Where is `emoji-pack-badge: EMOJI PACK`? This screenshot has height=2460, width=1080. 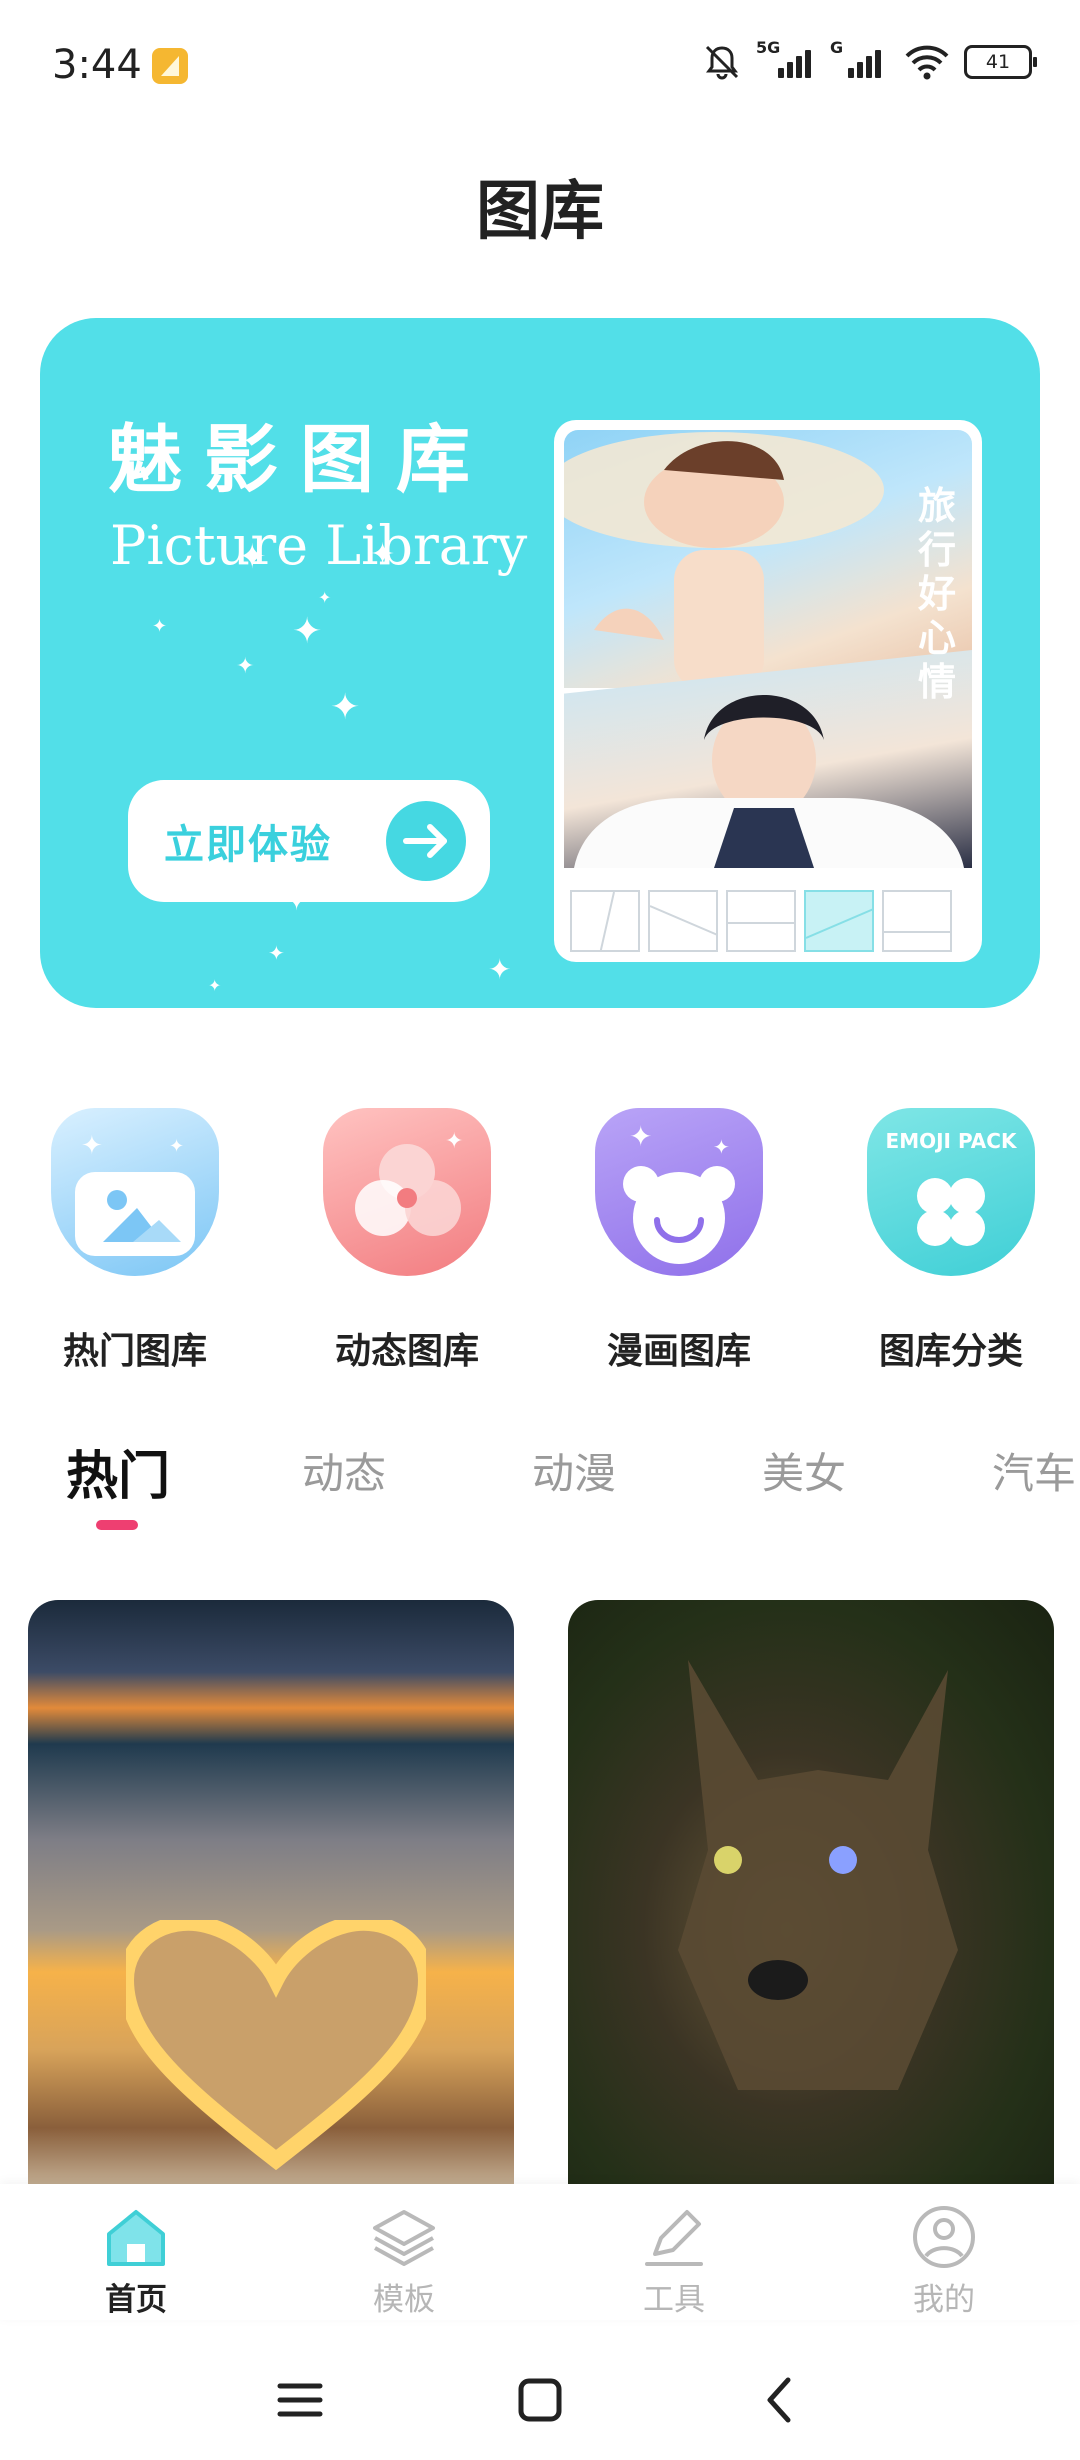 emoji-pack-badge: EMOJI PACK is located at coordinates (952, 1141).